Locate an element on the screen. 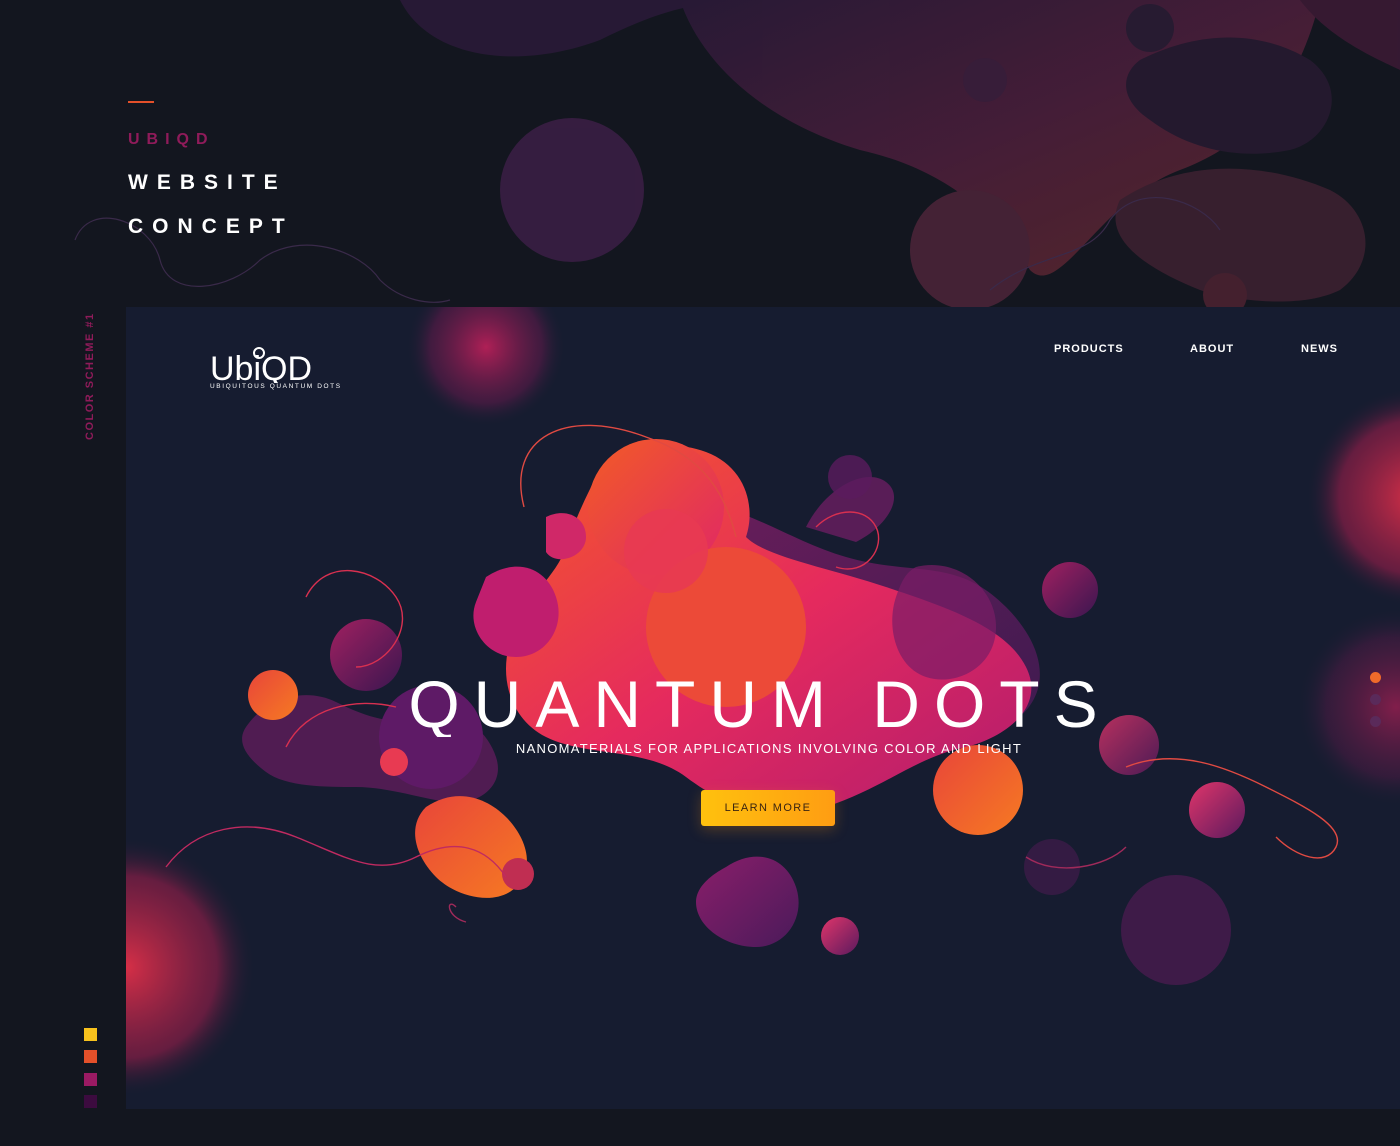 The height and width of the screenshot is (1146, 1400). nav-about: ABOUT is located at coordinates (1212, 349).